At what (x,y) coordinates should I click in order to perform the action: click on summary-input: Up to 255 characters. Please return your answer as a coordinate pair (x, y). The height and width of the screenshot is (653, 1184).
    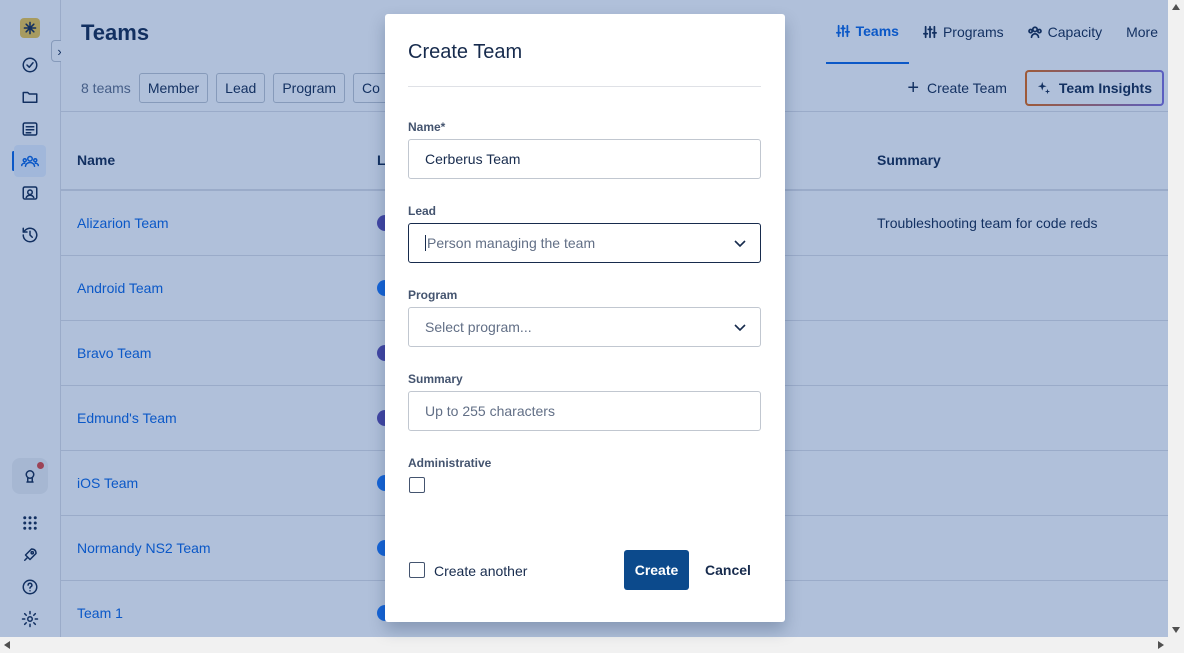
    Looking at the image, I should click on (584, 411).